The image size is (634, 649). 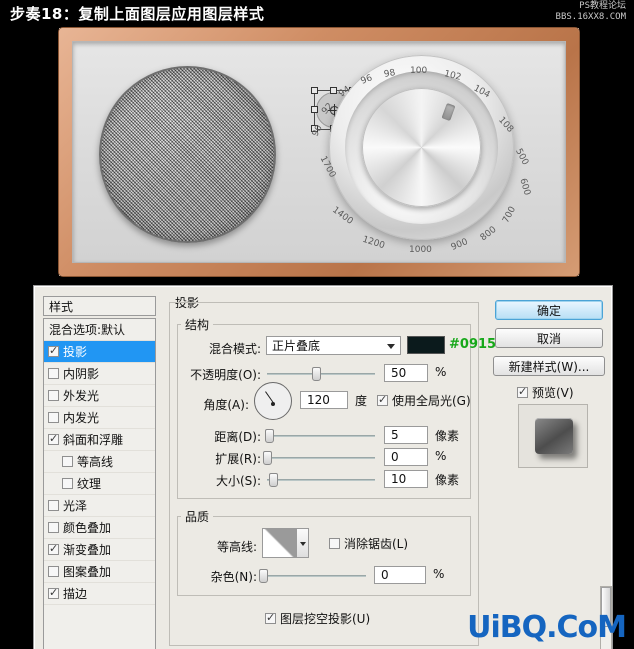 I want to click on style-item-contour: 等高线, so click(x=99, y=462).